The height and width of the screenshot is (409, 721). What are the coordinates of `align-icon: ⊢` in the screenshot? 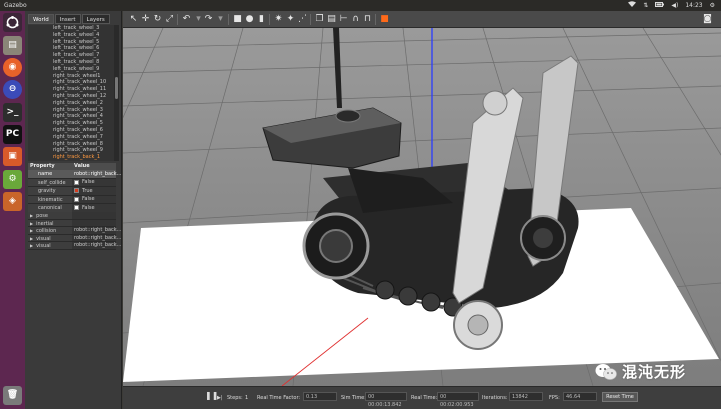 It's located at (343, 19).